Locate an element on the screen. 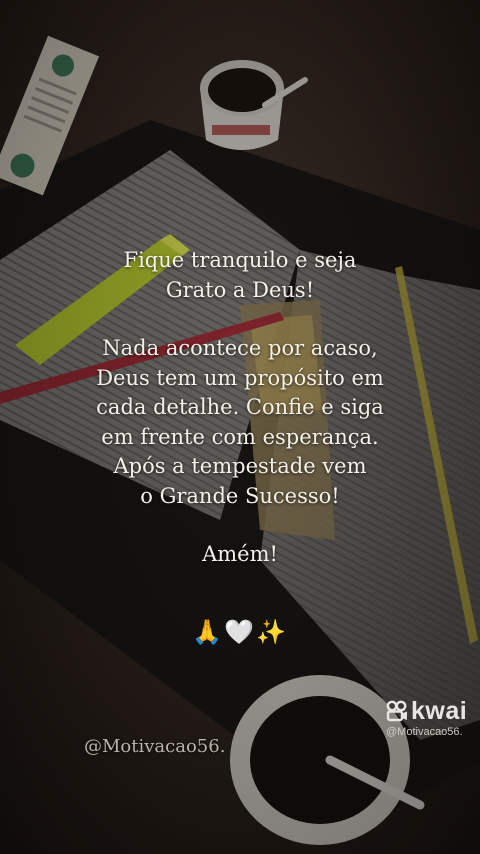 This screenshot has width=480, height=854. message-line: cada detalhe. Confie e siga is located at coordinates (240, 407).